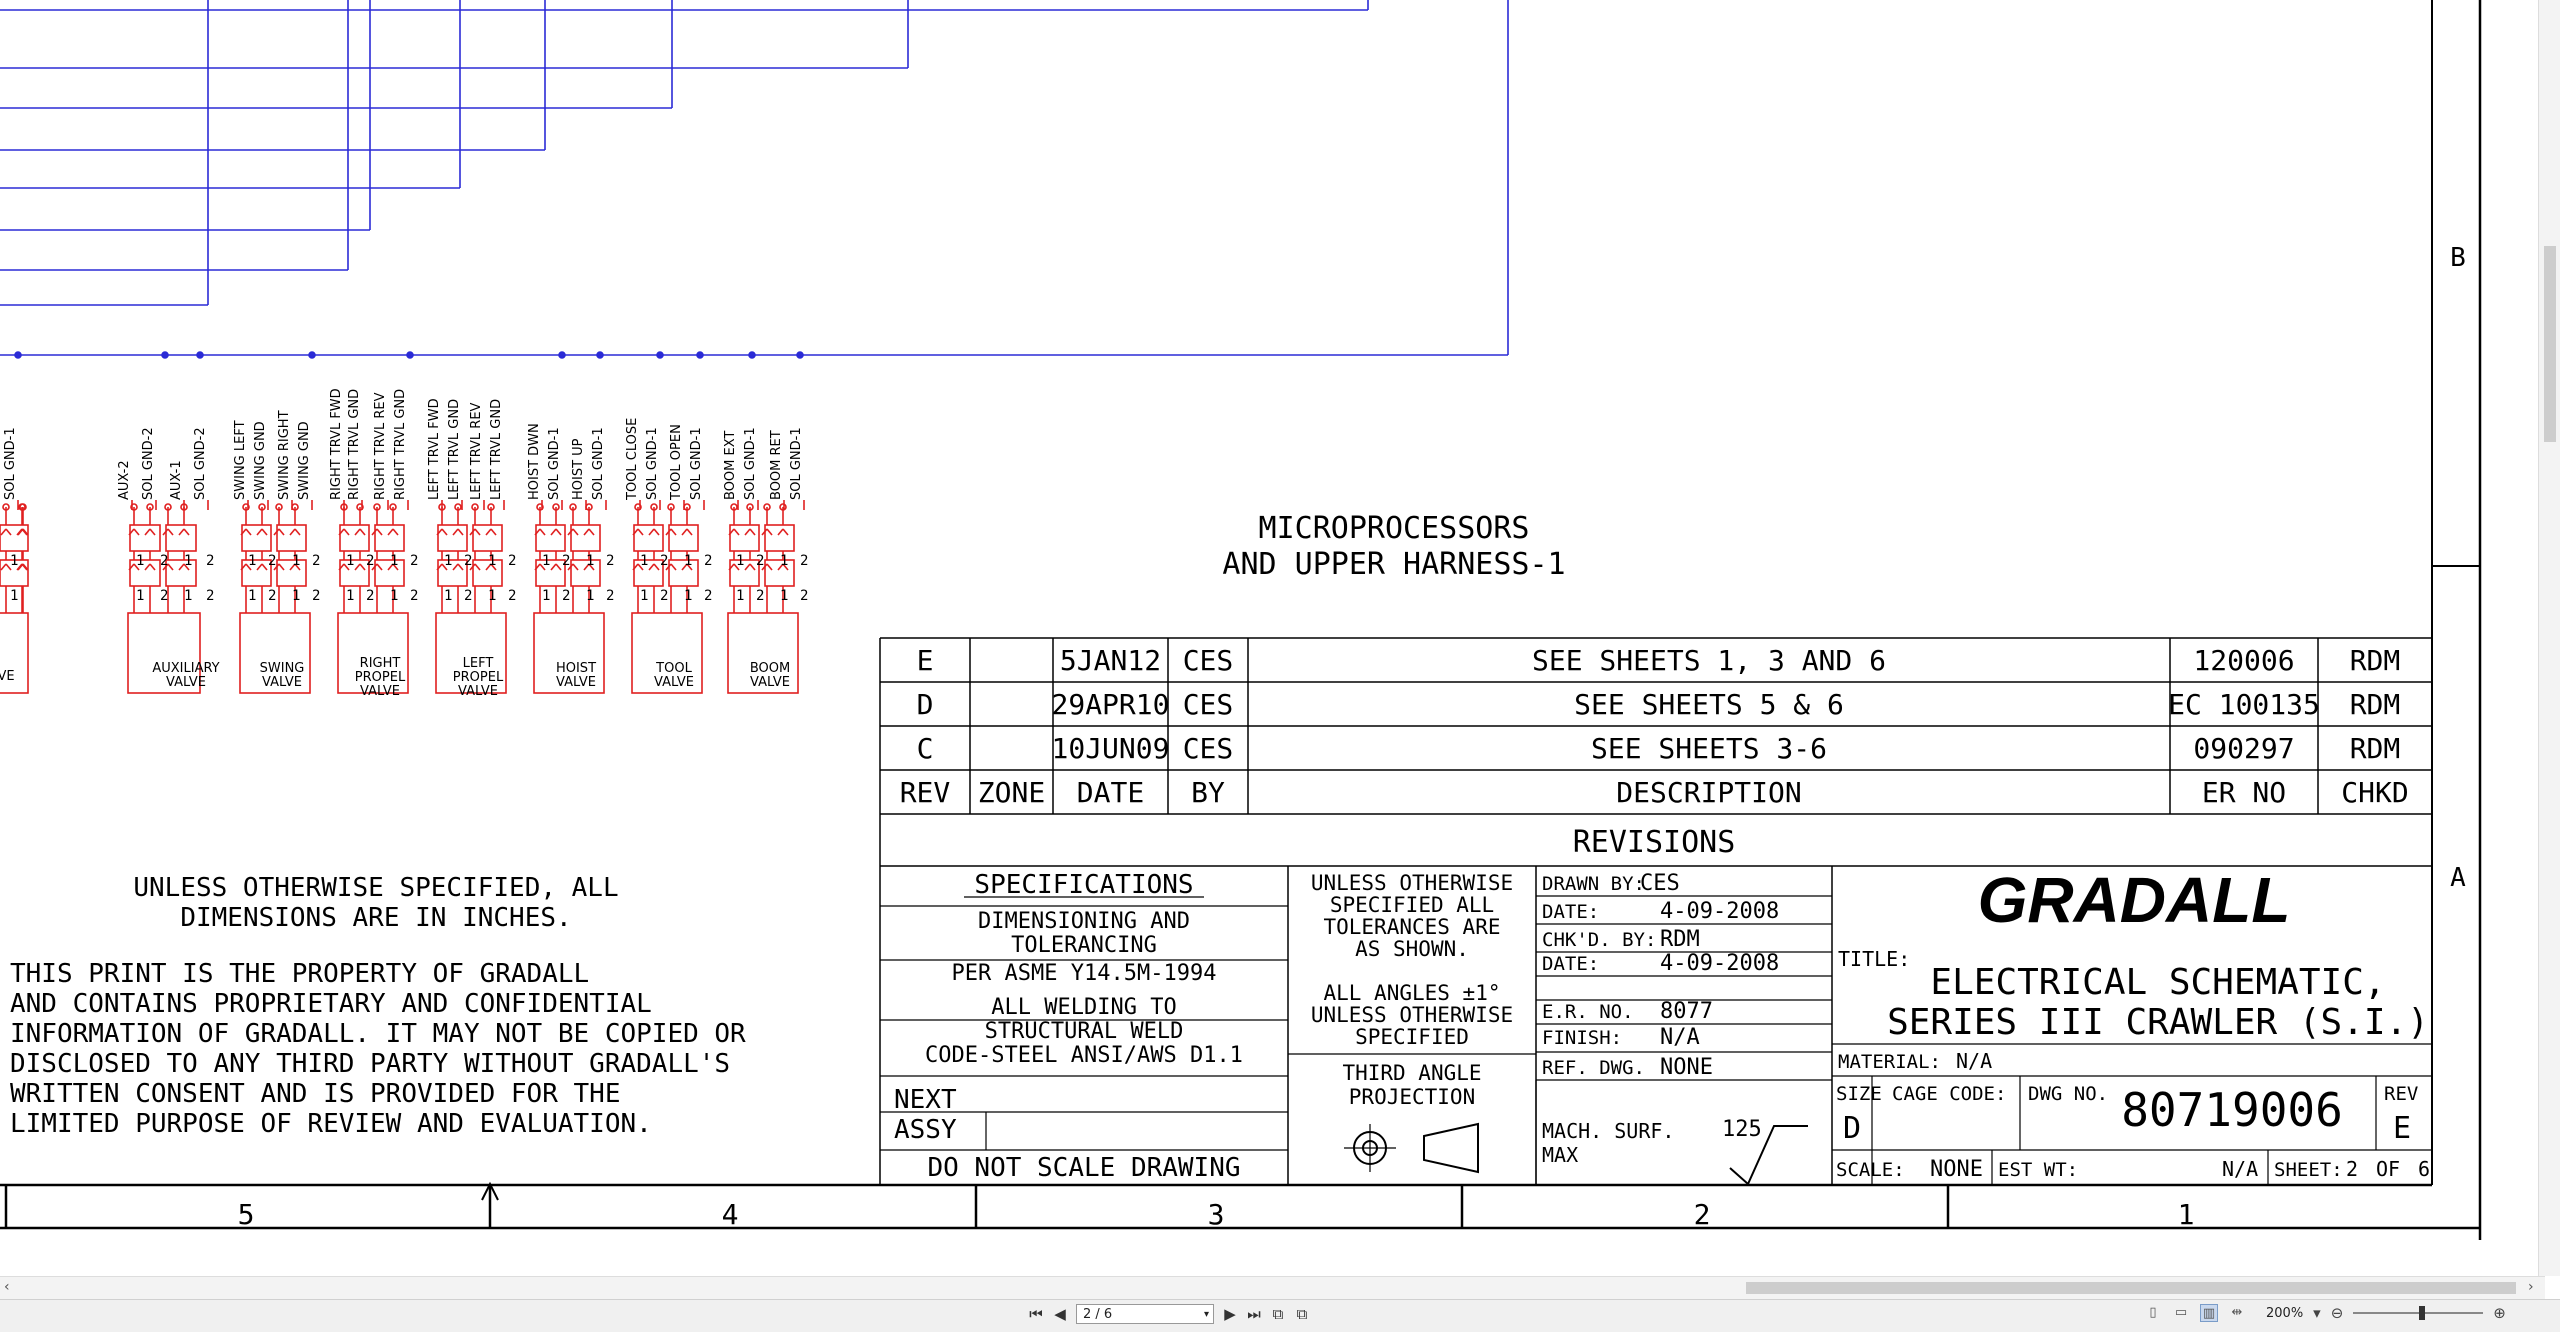 Image resolution: width=2560 pixels, height=1332 pixels. What do you see at coordinates (1254, 1314) in the screenshot?
I see `last-page-icon: ⏭` at bounding box center [1254, 1314].